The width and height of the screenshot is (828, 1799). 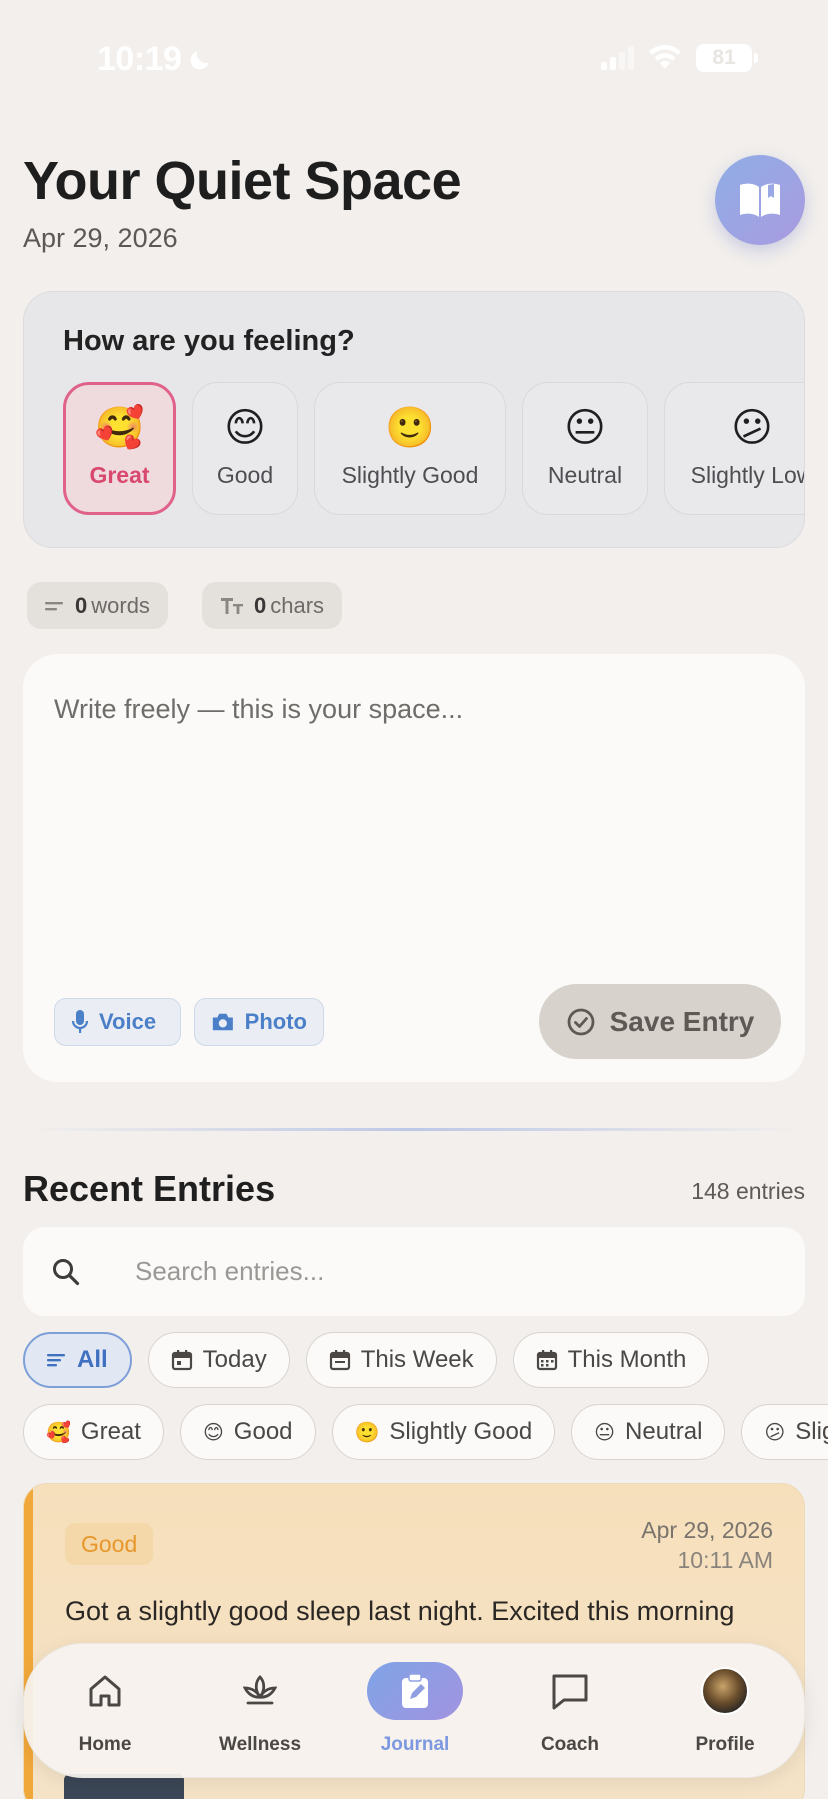 I want to click on filter-label: Slightly Good, so click(x=461, y=1431).